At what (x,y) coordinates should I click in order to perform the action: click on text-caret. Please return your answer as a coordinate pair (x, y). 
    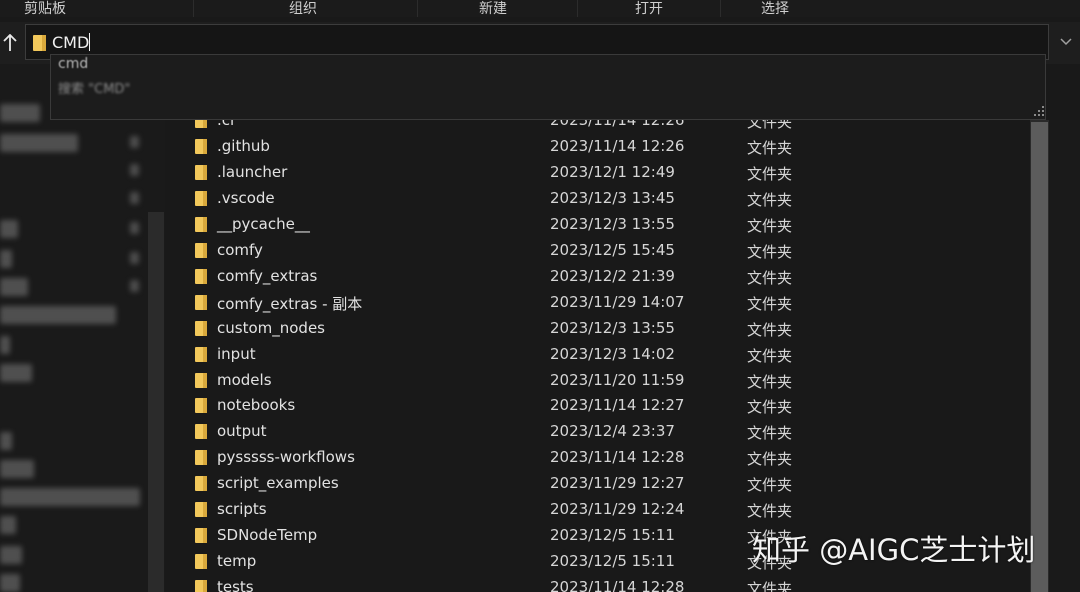
    Looking at the image, I should click on (89, 42).